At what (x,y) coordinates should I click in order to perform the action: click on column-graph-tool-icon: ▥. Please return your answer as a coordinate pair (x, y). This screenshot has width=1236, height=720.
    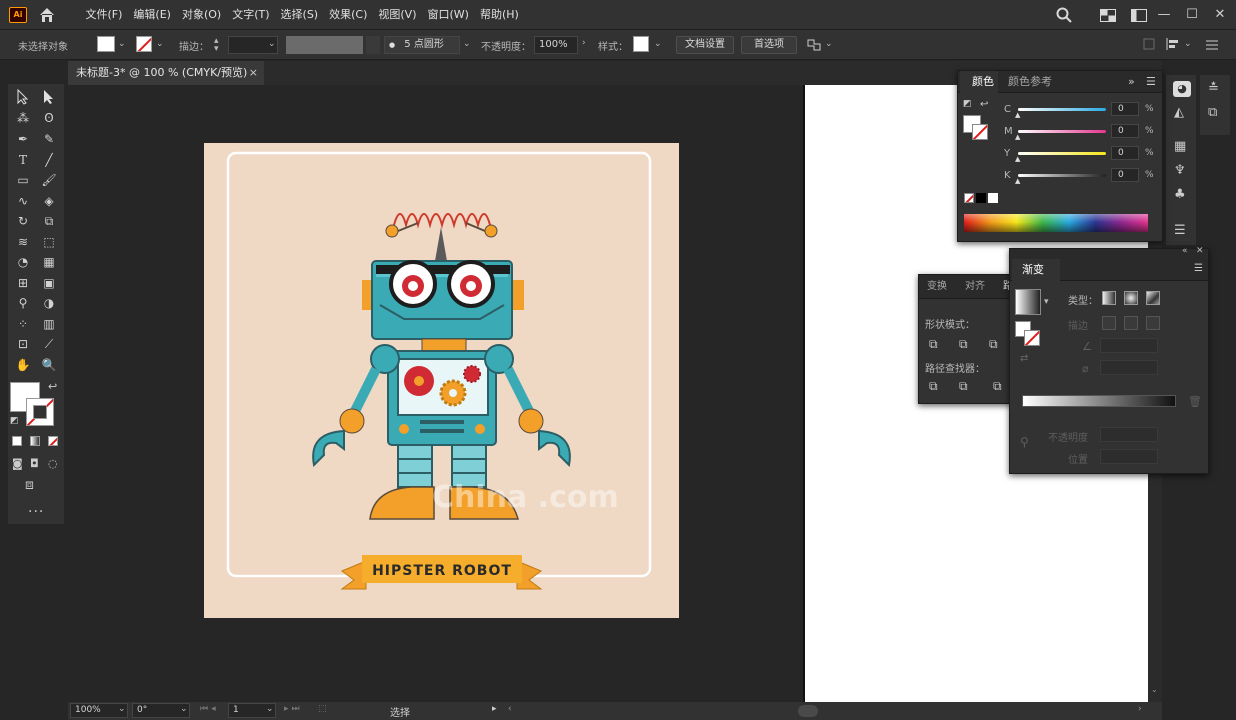
    Looking at the image, I should click on (49, 324).